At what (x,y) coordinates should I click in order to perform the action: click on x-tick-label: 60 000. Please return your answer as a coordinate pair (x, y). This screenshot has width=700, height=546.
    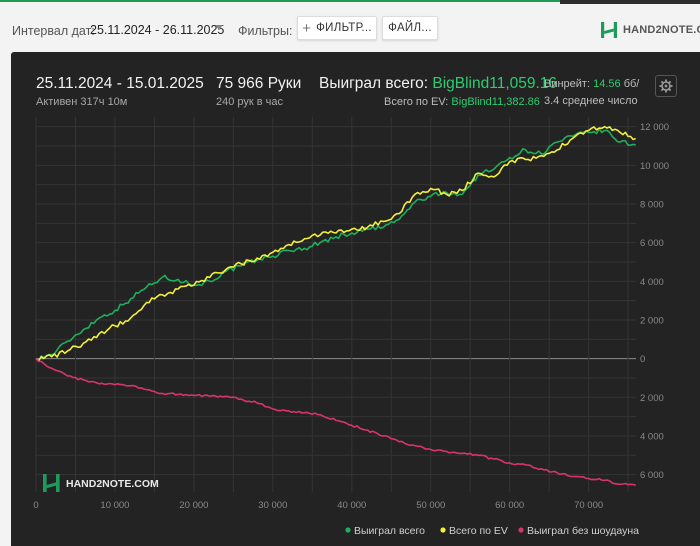
    Looking at the image, I should click on (509, 505).